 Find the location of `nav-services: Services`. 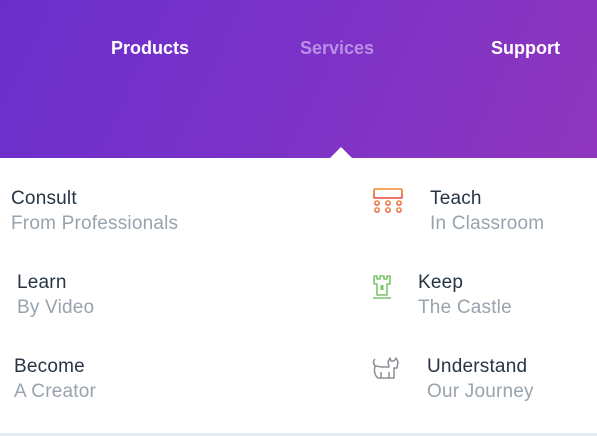

nav-services: Services is located at coordinates (337, 48).